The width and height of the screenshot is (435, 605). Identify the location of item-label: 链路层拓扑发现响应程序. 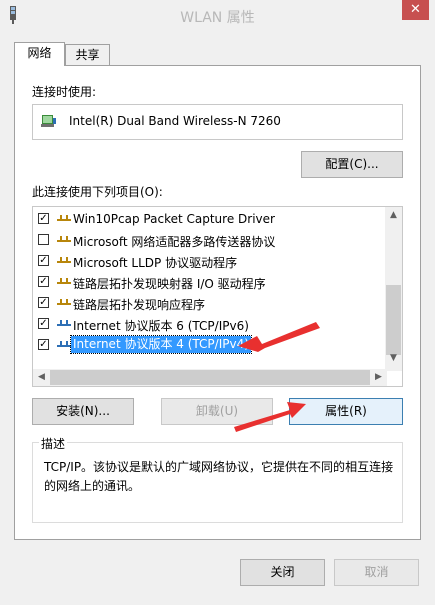
(139, 305).